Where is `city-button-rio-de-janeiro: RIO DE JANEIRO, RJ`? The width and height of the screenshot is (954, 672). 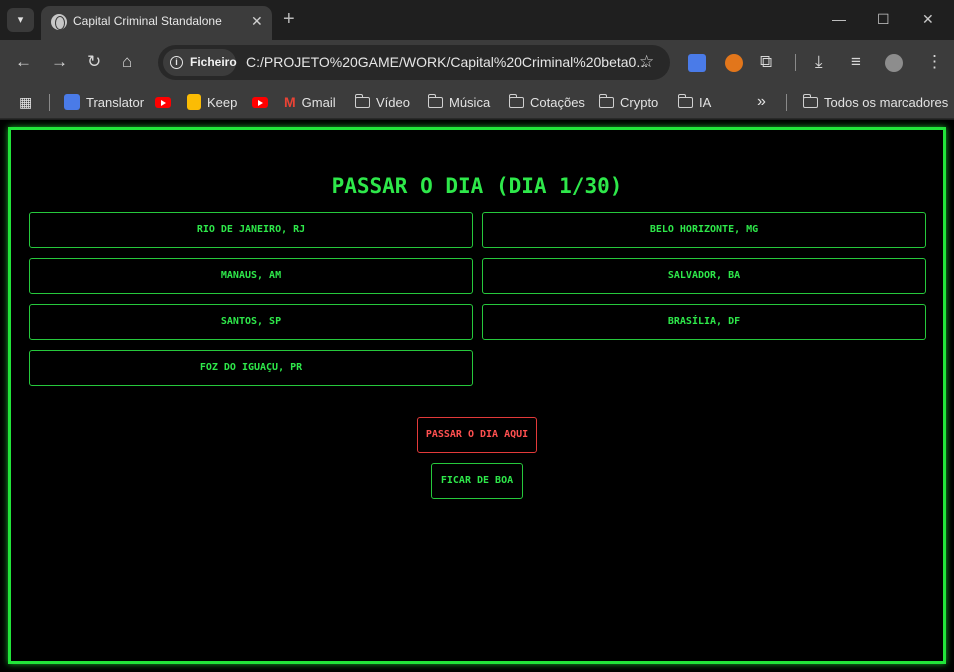
city-button-rio-de-janeiro: RIO DE JANEIRO, RJ is located at coordinates (251, 230).